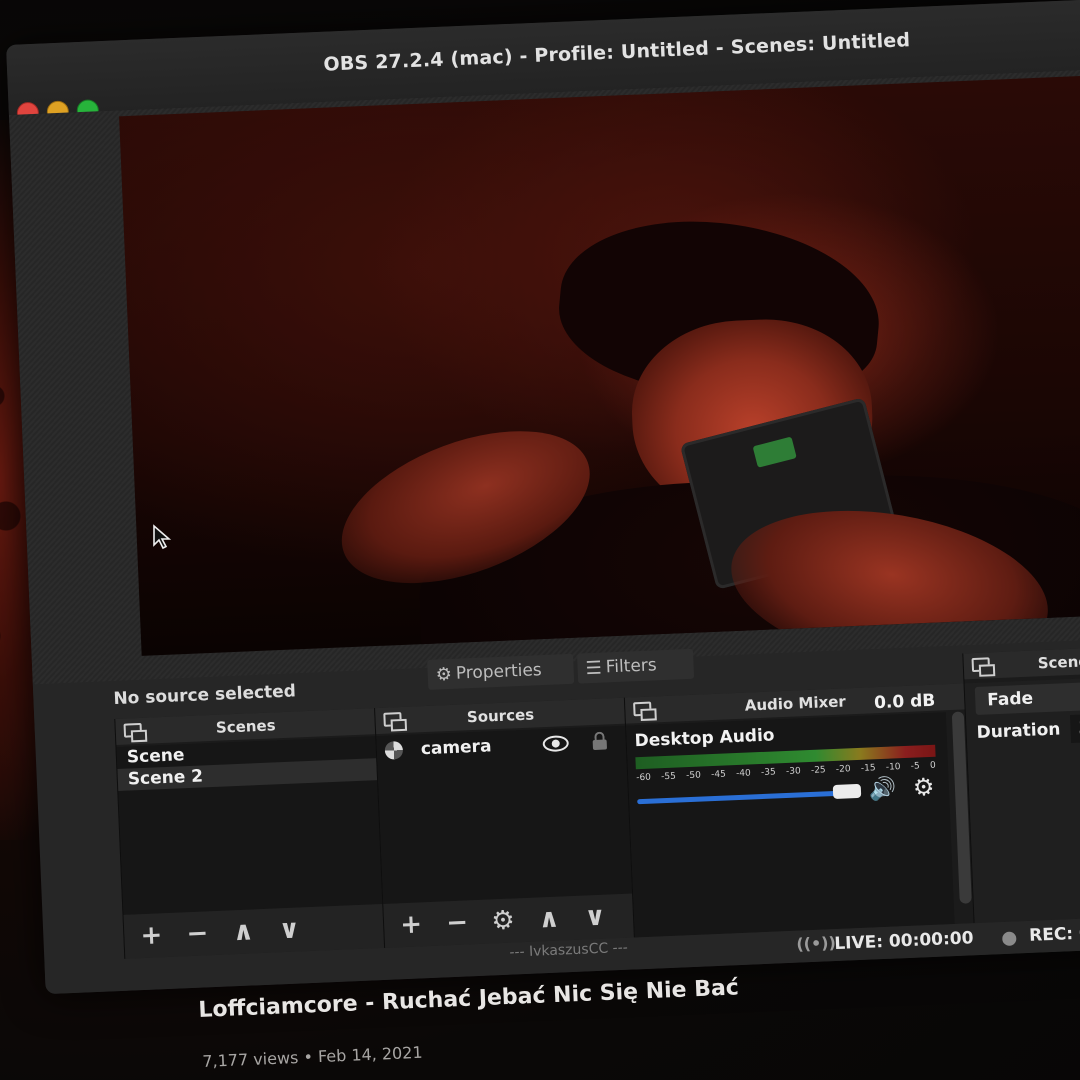 Image resolution: width=1080 pixels, height=1080 pixels. I want to click on meter-tick: -45, so click(718, 775).